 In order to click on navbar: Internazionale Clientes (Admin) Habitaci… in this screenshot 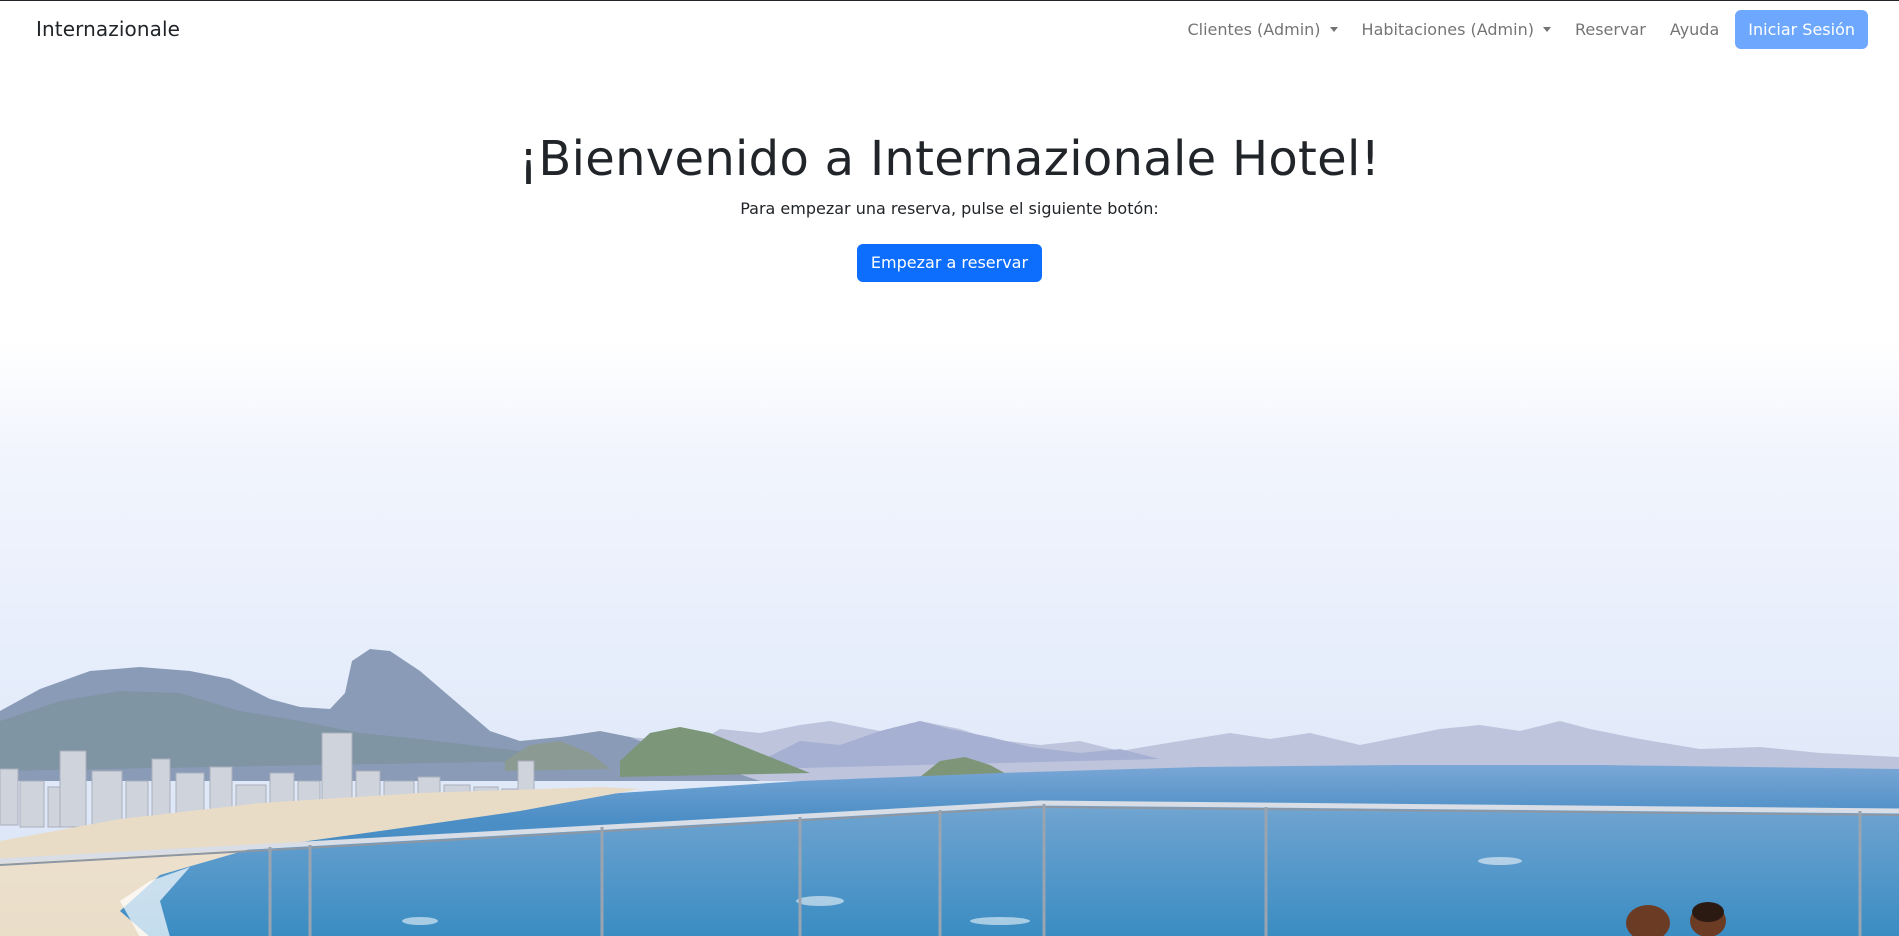, I will do `click(949, 29)`.